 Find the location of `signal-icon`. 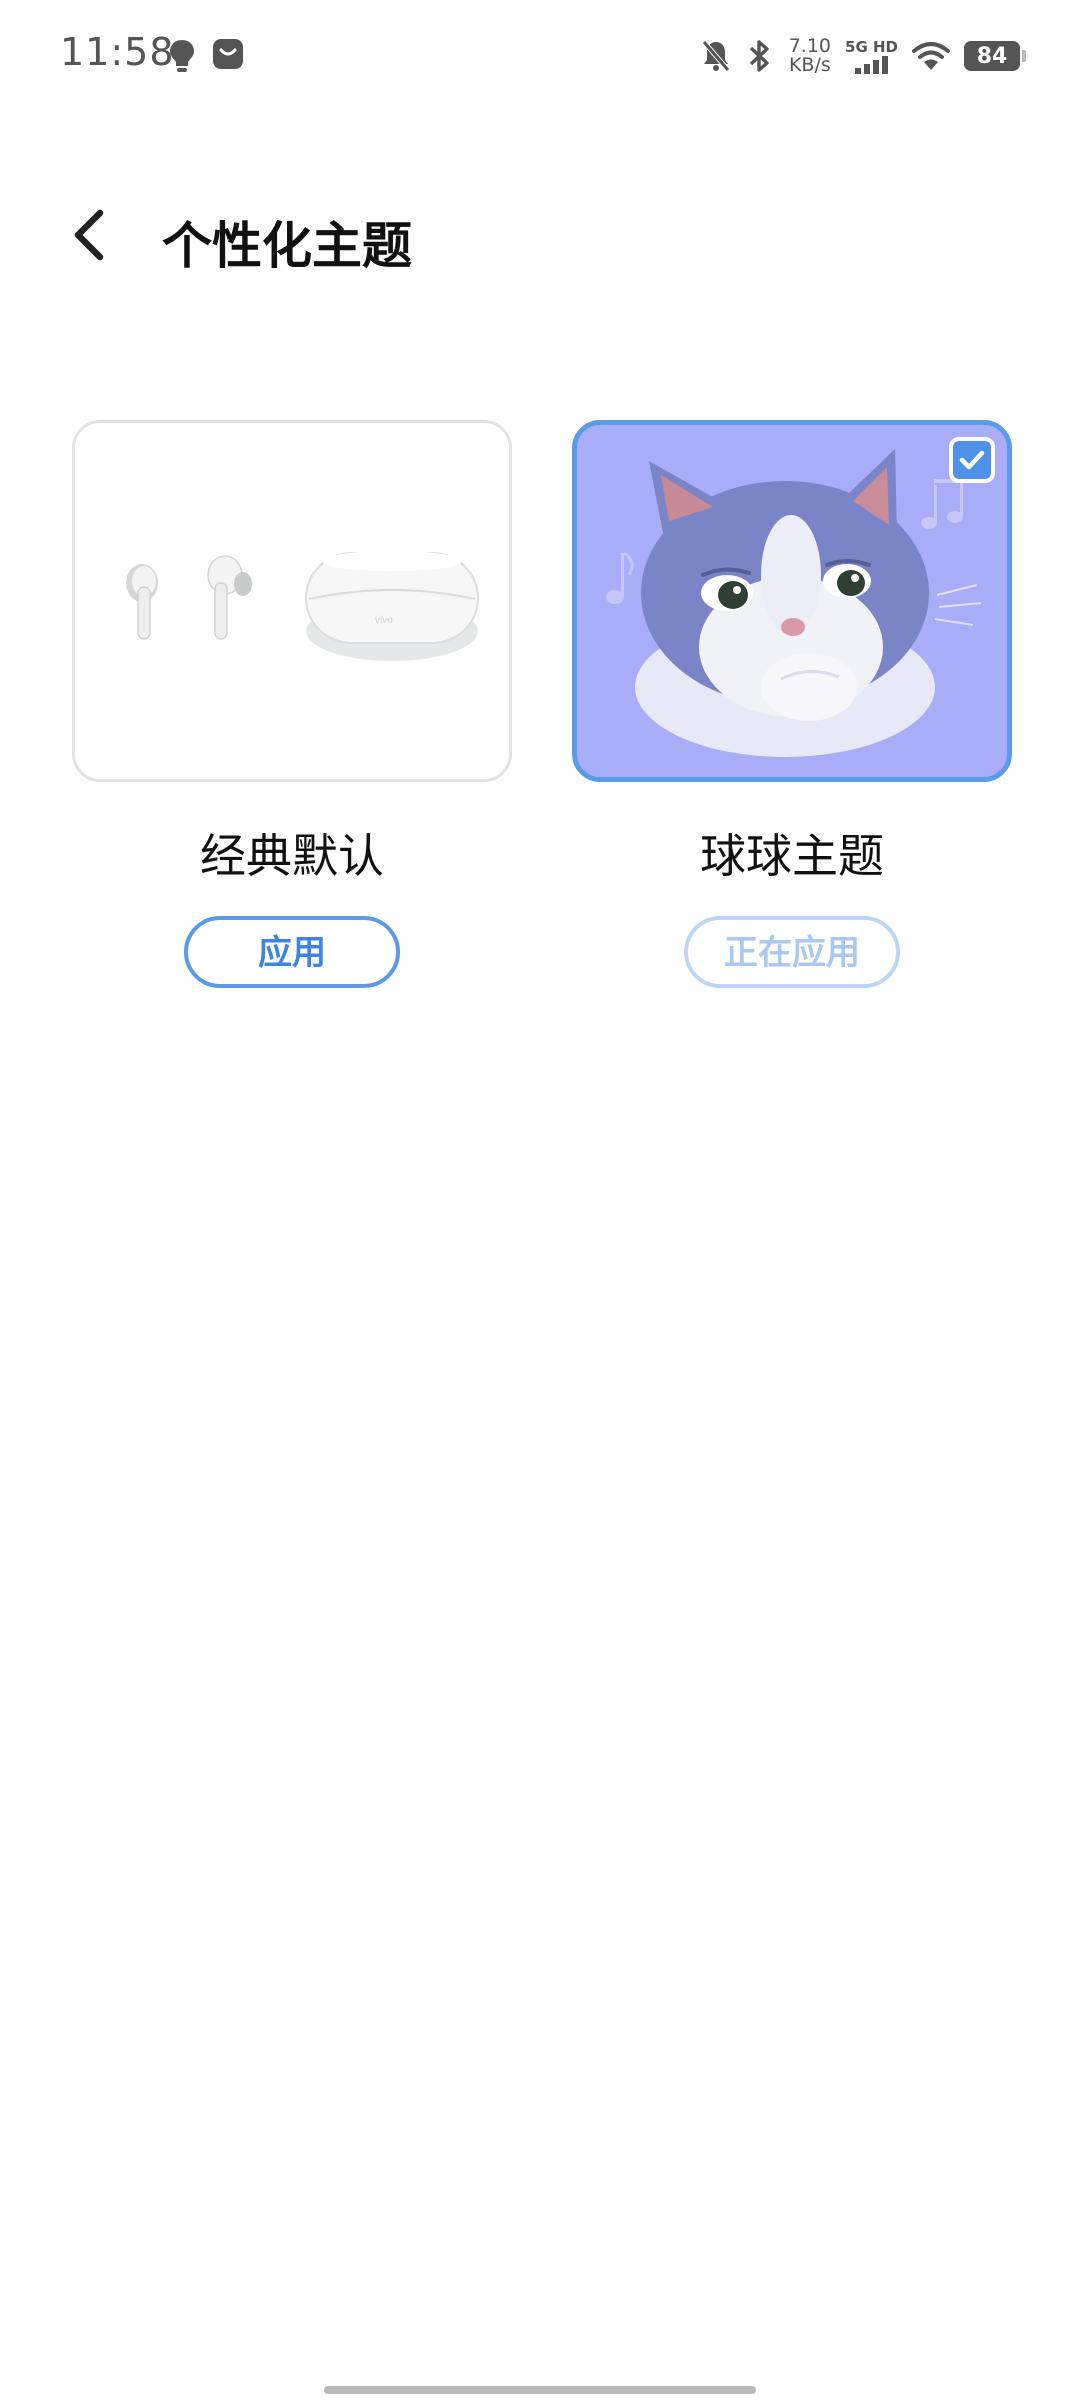

signal-icon is located at coordinates (871, 64).